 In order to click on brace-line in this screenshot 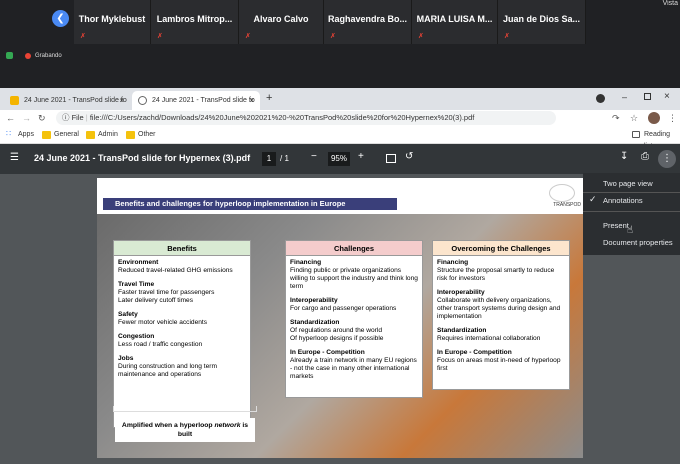, I will do `click(185, 409)`.